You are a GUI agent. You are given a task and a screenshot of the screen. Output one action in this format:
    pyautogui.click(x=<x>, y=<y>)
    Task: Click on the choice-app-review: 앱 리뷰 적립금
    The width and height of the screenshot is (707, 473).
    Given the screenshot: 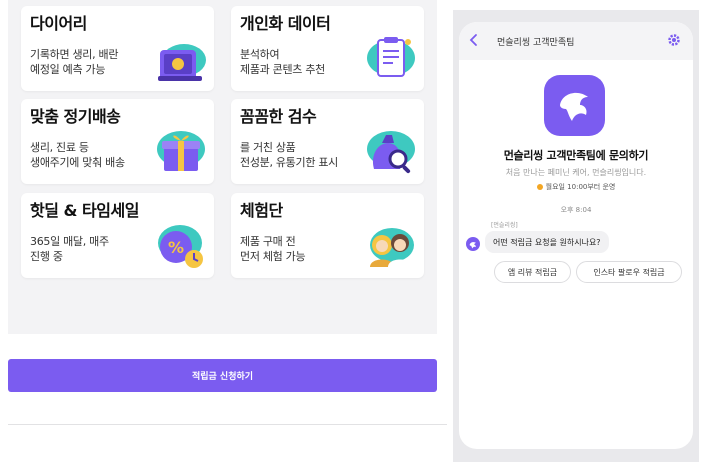 What is the action you would take?
    pyautogui.click(x=532, y=272)
    